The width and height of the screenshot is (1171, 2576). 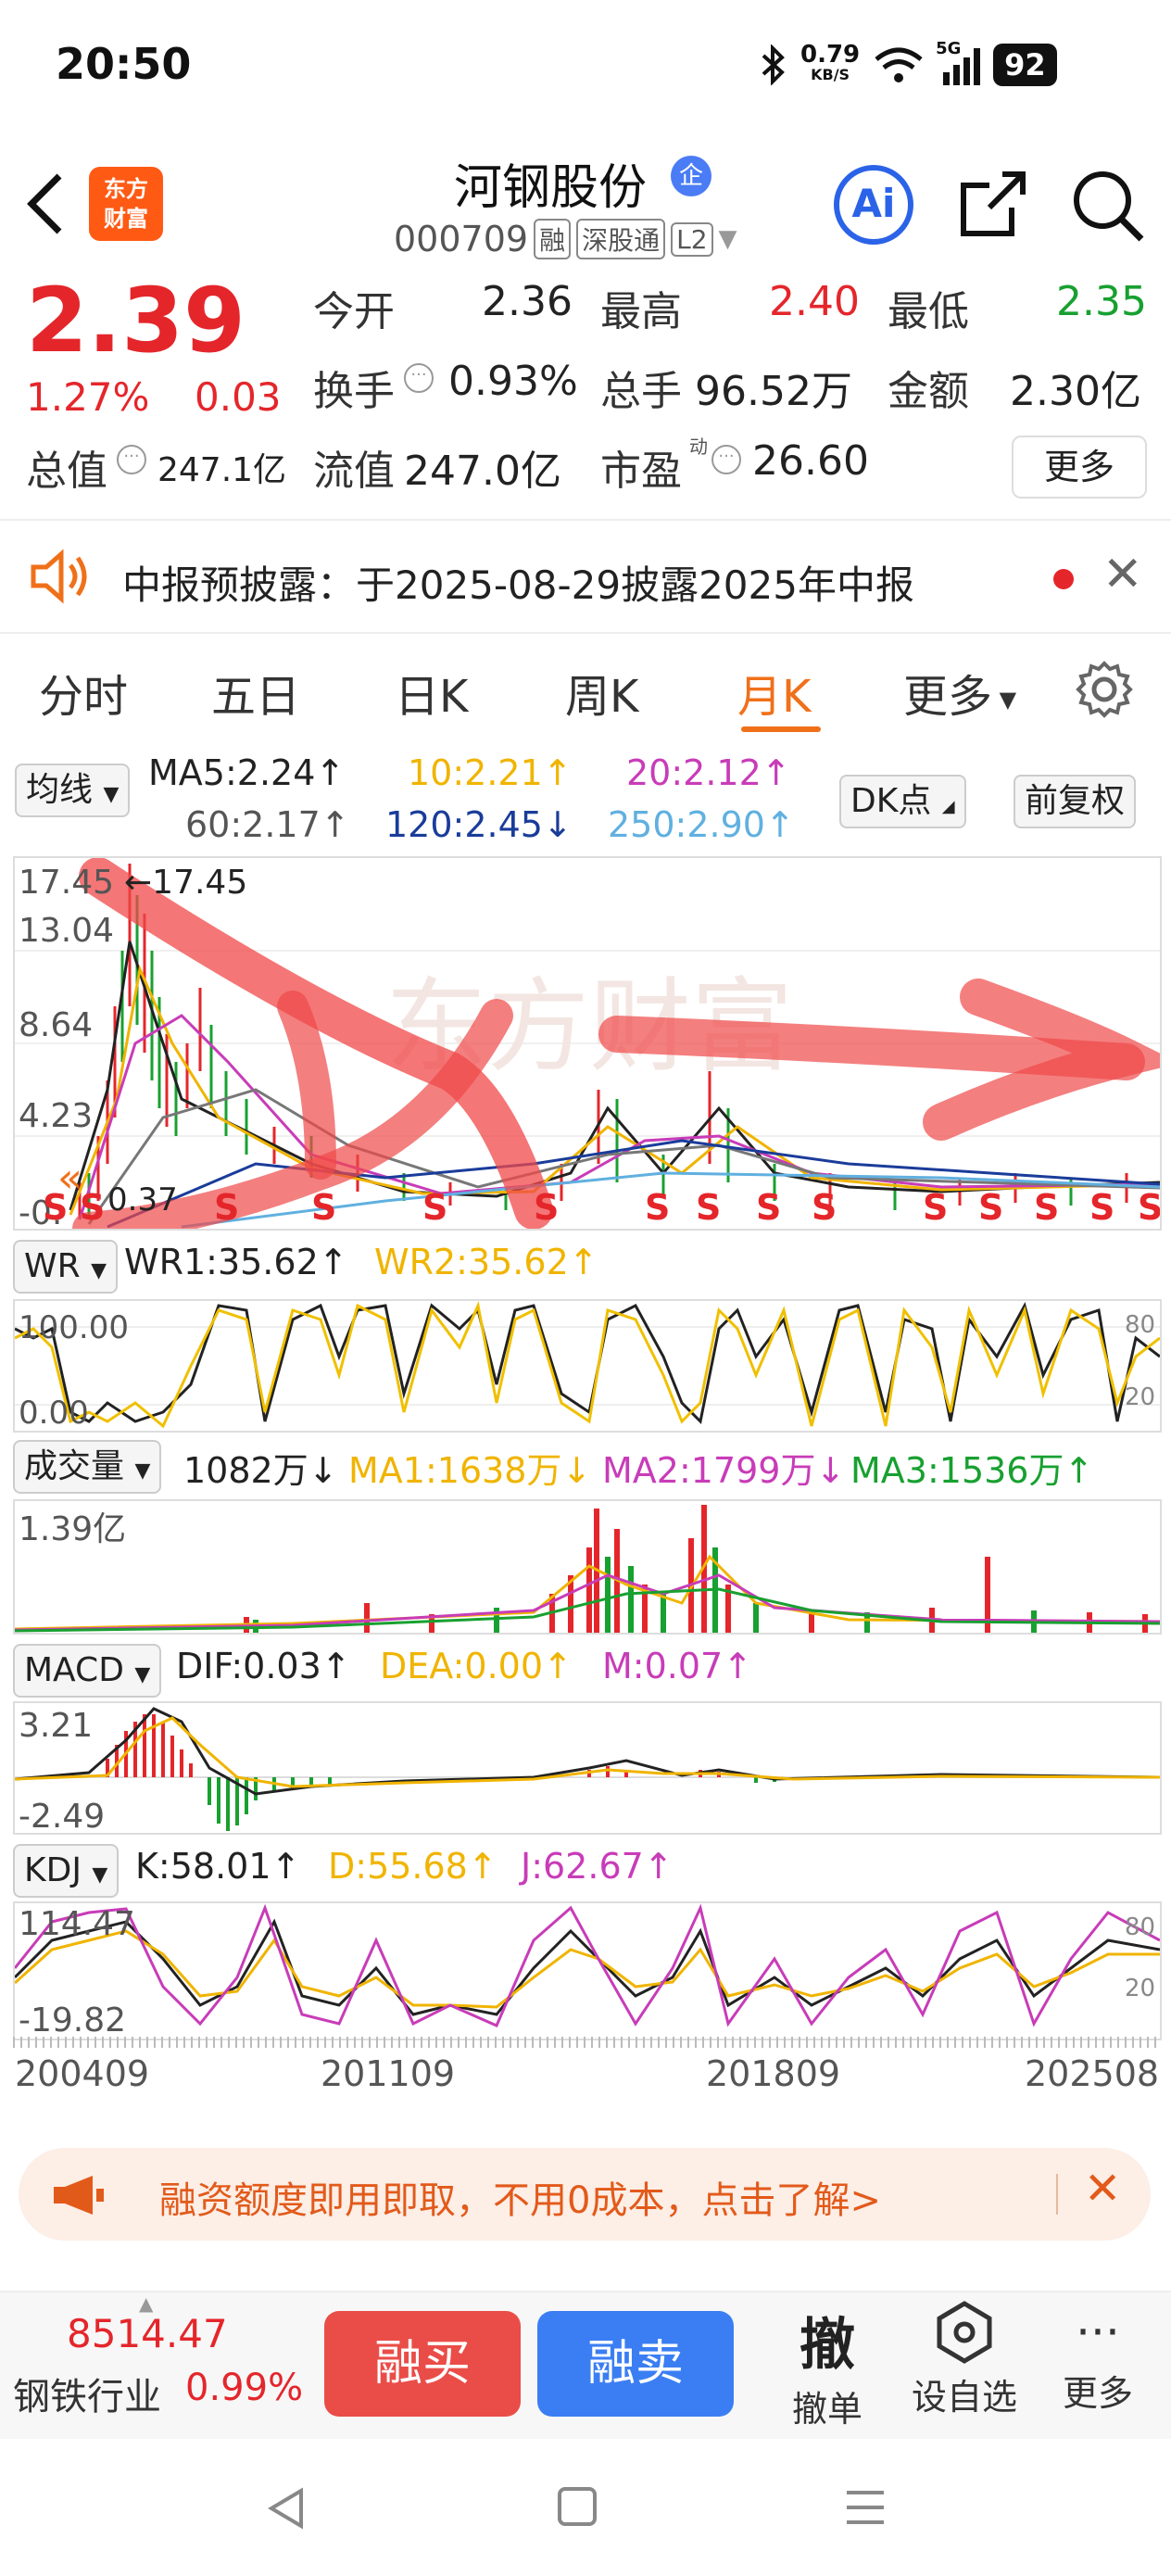 What do you see at coordinates (1064, 579) in the screenshot?
I see `unread-dot` at bounding box center [1064, 579].